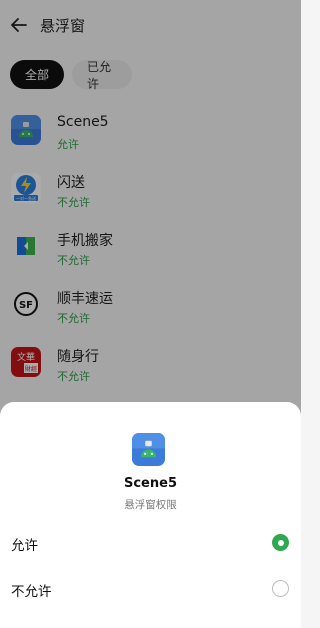  Describe the element at coordinates (280, 542) in the screenshot. I see `radio-selected-icon` at that location.